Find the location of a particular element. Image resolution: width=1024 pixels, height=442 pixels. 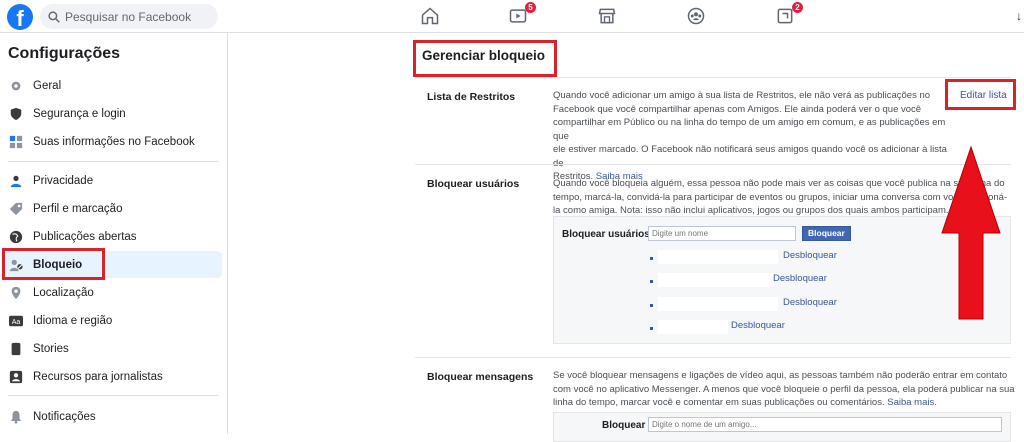

sidebar-item-label: Recursos para jornalistas is located at coordinates (98, 376).